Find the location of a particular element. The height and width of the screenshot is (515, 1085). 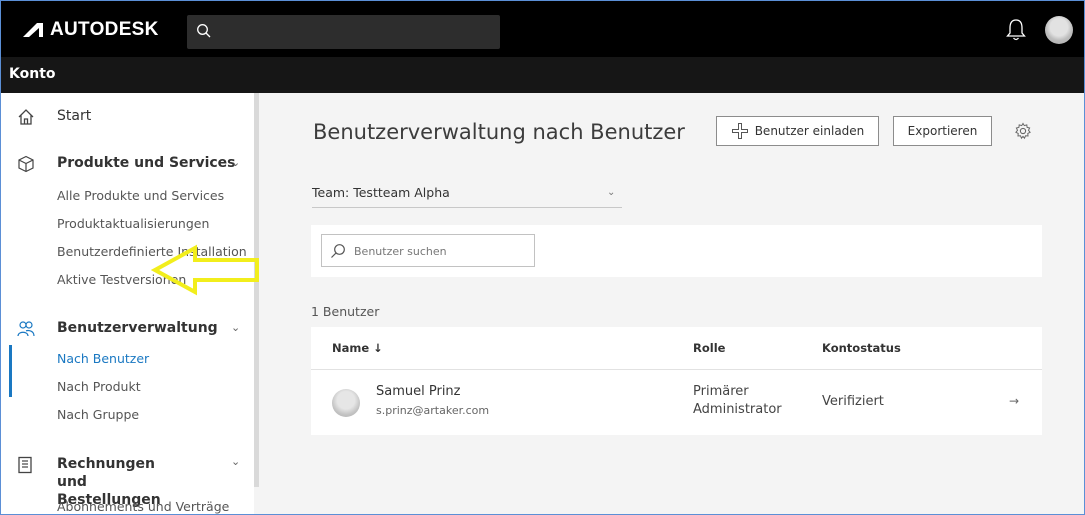

sidebar-item-by-product: Nach Produkt is located at coordinates (99, 386).